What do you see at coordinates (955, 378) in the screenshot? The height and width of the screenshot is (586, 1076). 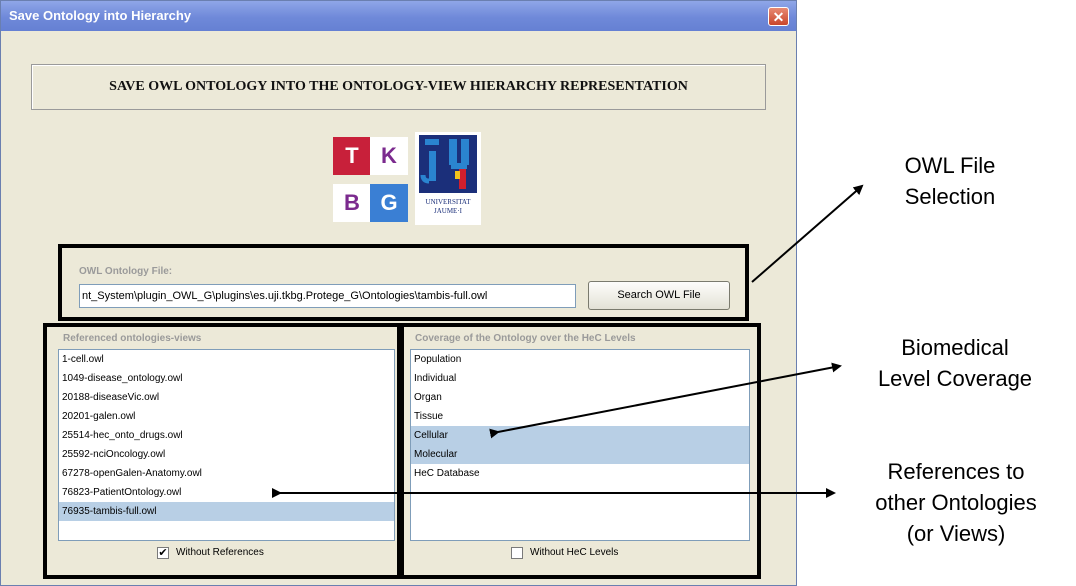 I see `annotation-line: Level Coverage` at bounding box center [955, 378].